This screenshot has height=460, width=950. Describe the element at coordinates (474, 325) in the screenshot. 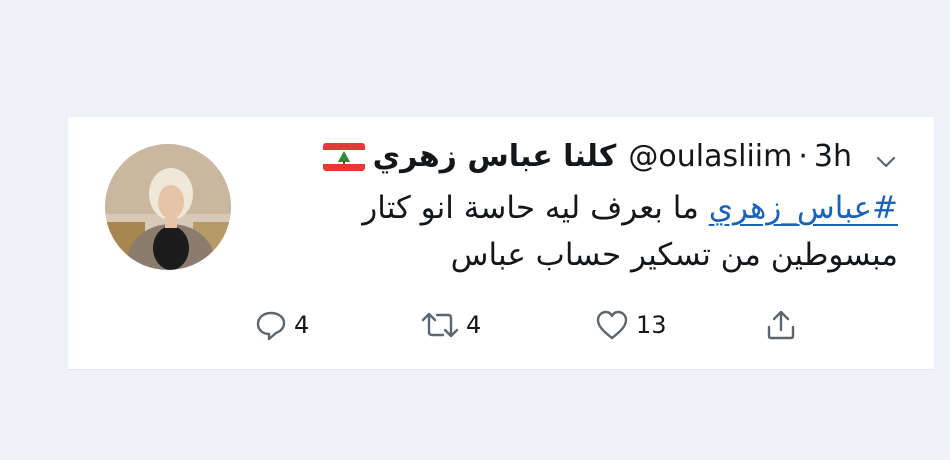

I see `retweet-count: 4` at that location.